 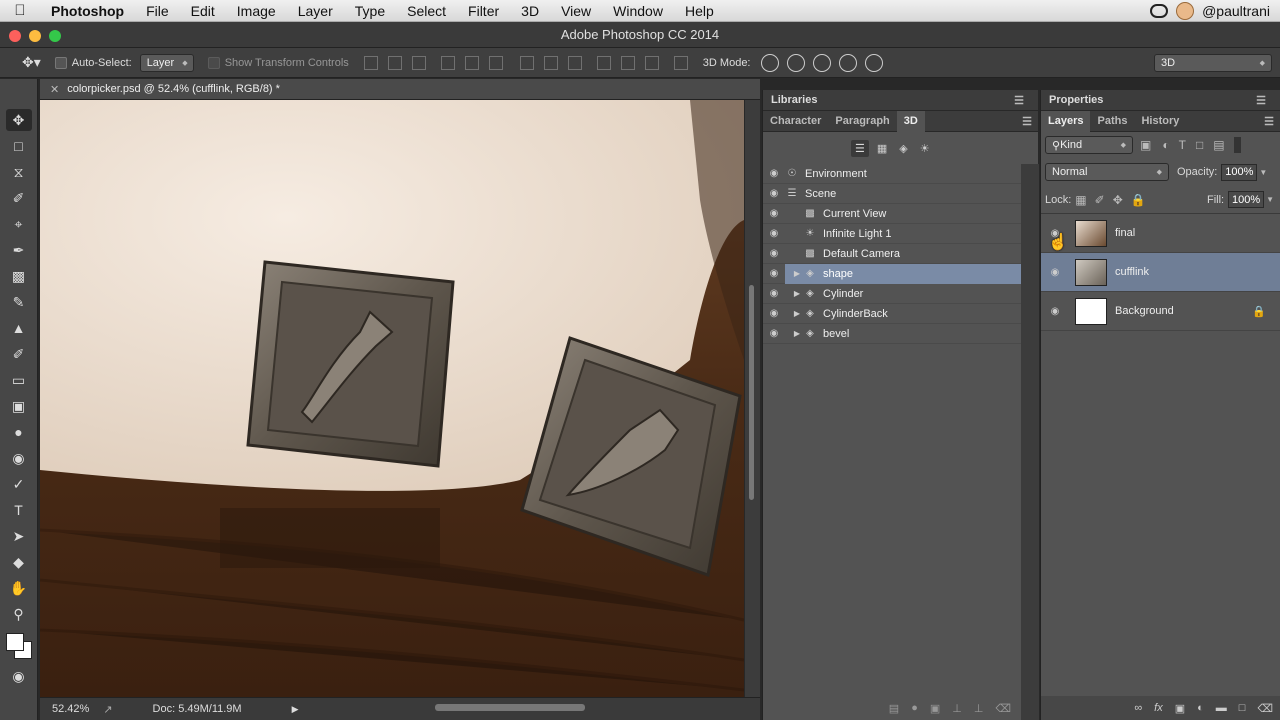 I want to click on fill-dropdown-icon: ▼, so click(x=1270, y=199).